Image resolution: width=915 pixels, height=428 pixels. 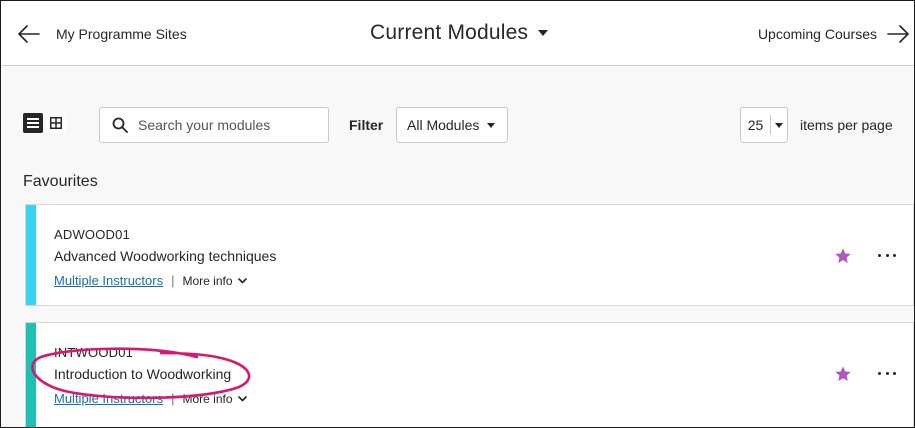 What do you see at coordinates (817, 34) in the screenshot?
I see `forward-label: Upcoming Courses` at bounding box center [817, 34].